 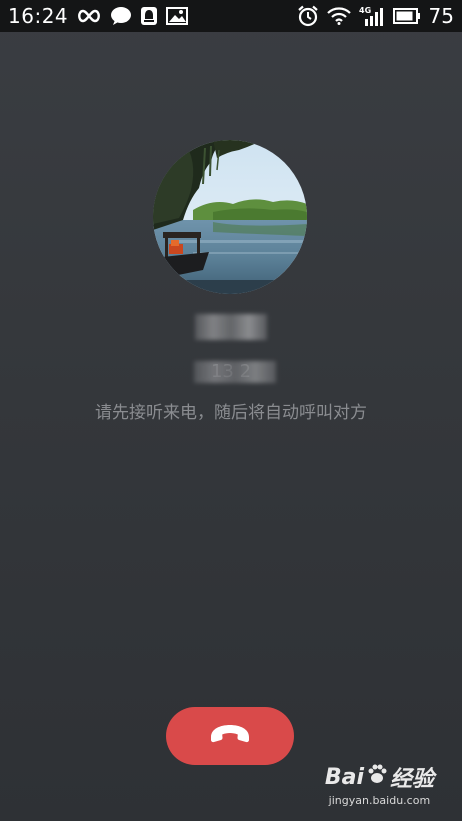 I want to click on svg-text: 4G, so click(x=365, y=10).